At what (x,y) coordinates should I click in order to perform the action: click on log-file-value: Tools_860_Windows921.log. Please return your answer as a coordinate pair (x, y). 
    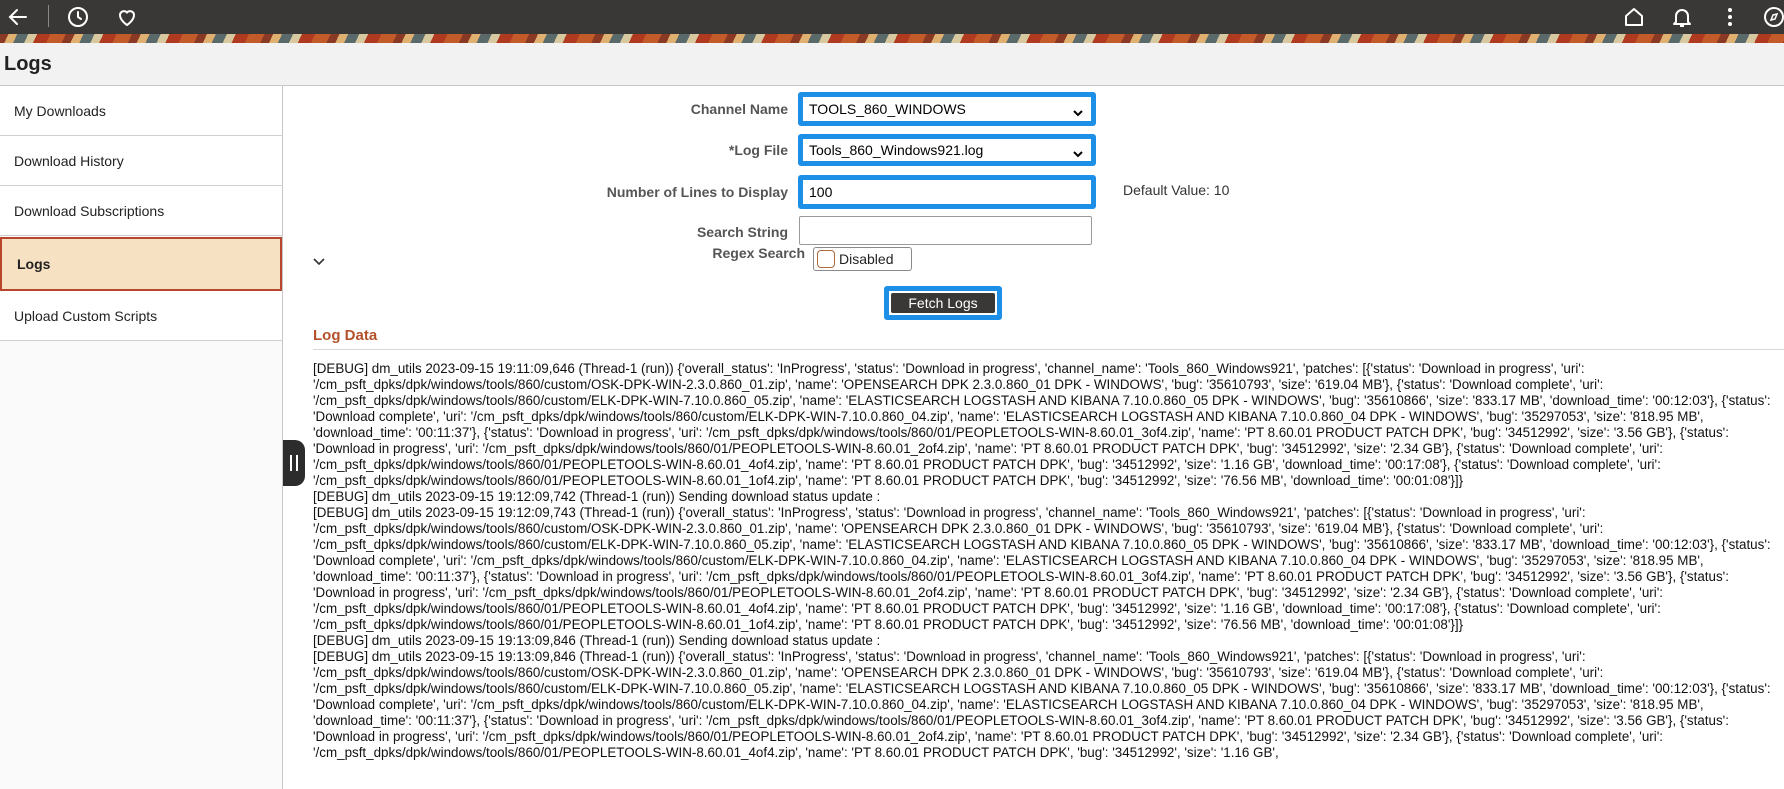
    Looking at the image, I should click on (896, 150).